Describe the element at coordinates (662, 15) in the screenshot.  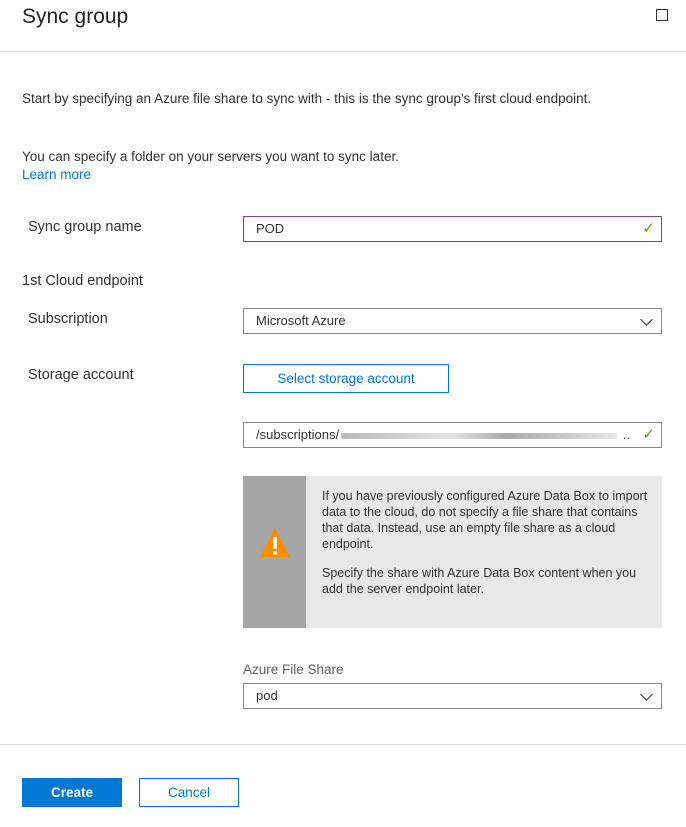
I see `square-icon` at that location.